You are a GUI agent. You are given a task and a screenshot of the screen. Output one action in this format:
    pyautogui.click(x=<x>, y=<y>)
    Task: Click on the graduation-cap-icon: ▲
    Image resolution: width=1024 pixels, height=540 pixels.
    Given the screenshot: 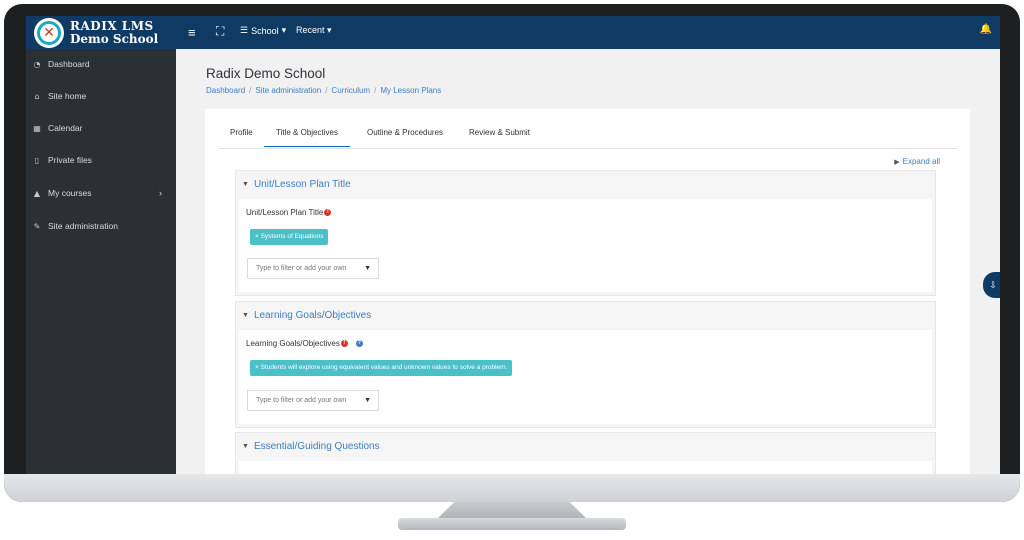 What is the action you would take?
    pyautogui.click(x=37, y=193)
    